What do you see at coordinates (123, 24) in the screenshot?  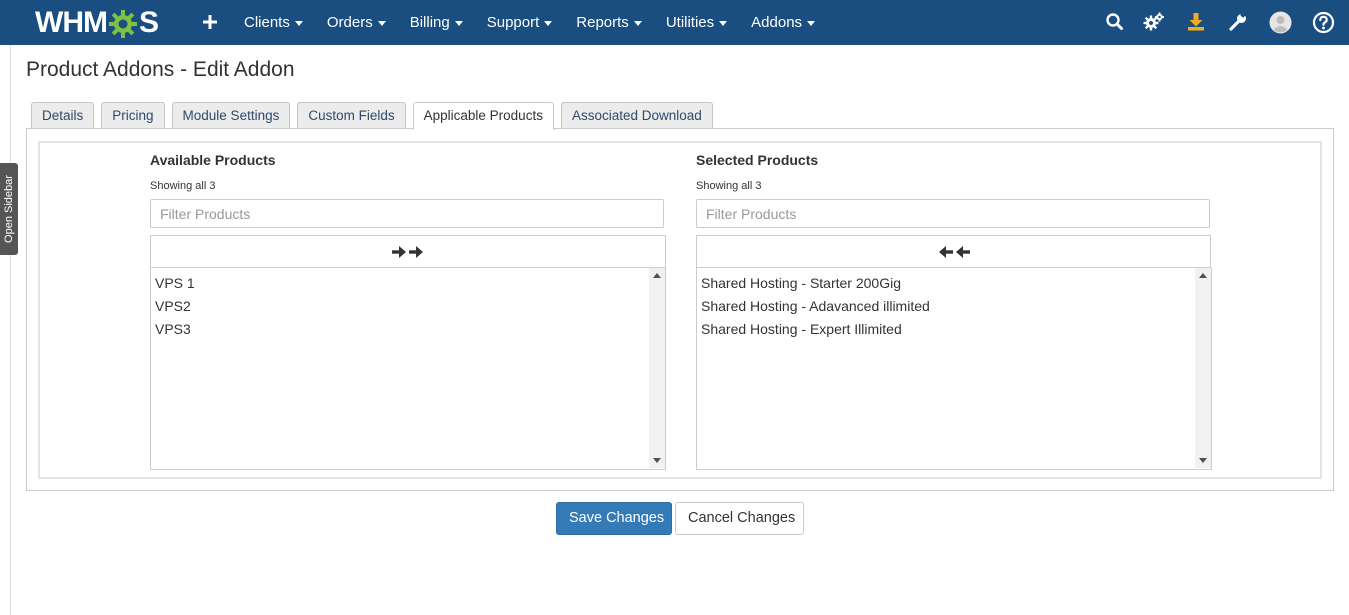 I see `logo-gear-icon` at bounding box center [123, 24].